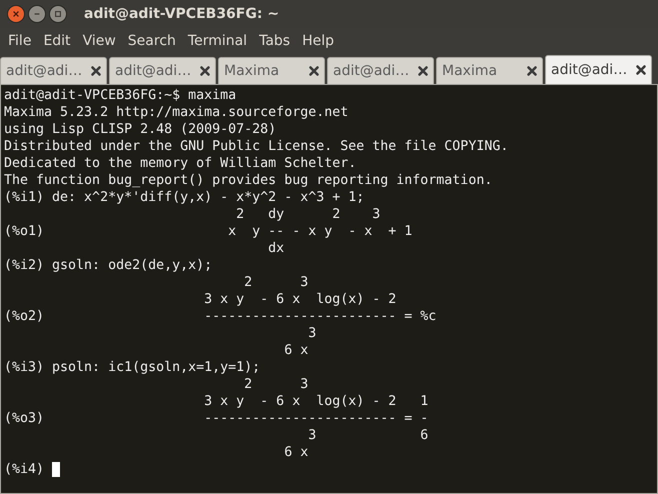  I want to click on terminal-line: adit@adit-VPCEB36FG:~$ maxima, so click(120, 95).